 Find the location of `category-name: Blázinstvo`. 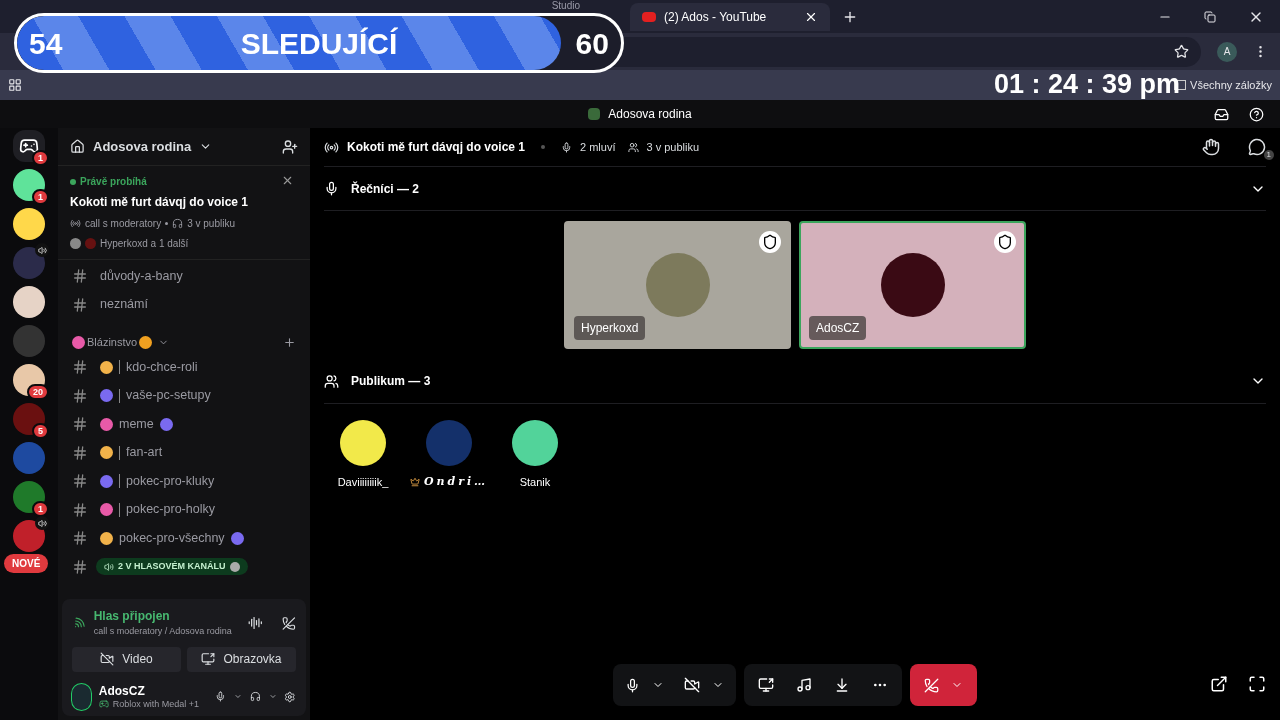

category-name: Blázinstvo is located at coordinates (112, 342).